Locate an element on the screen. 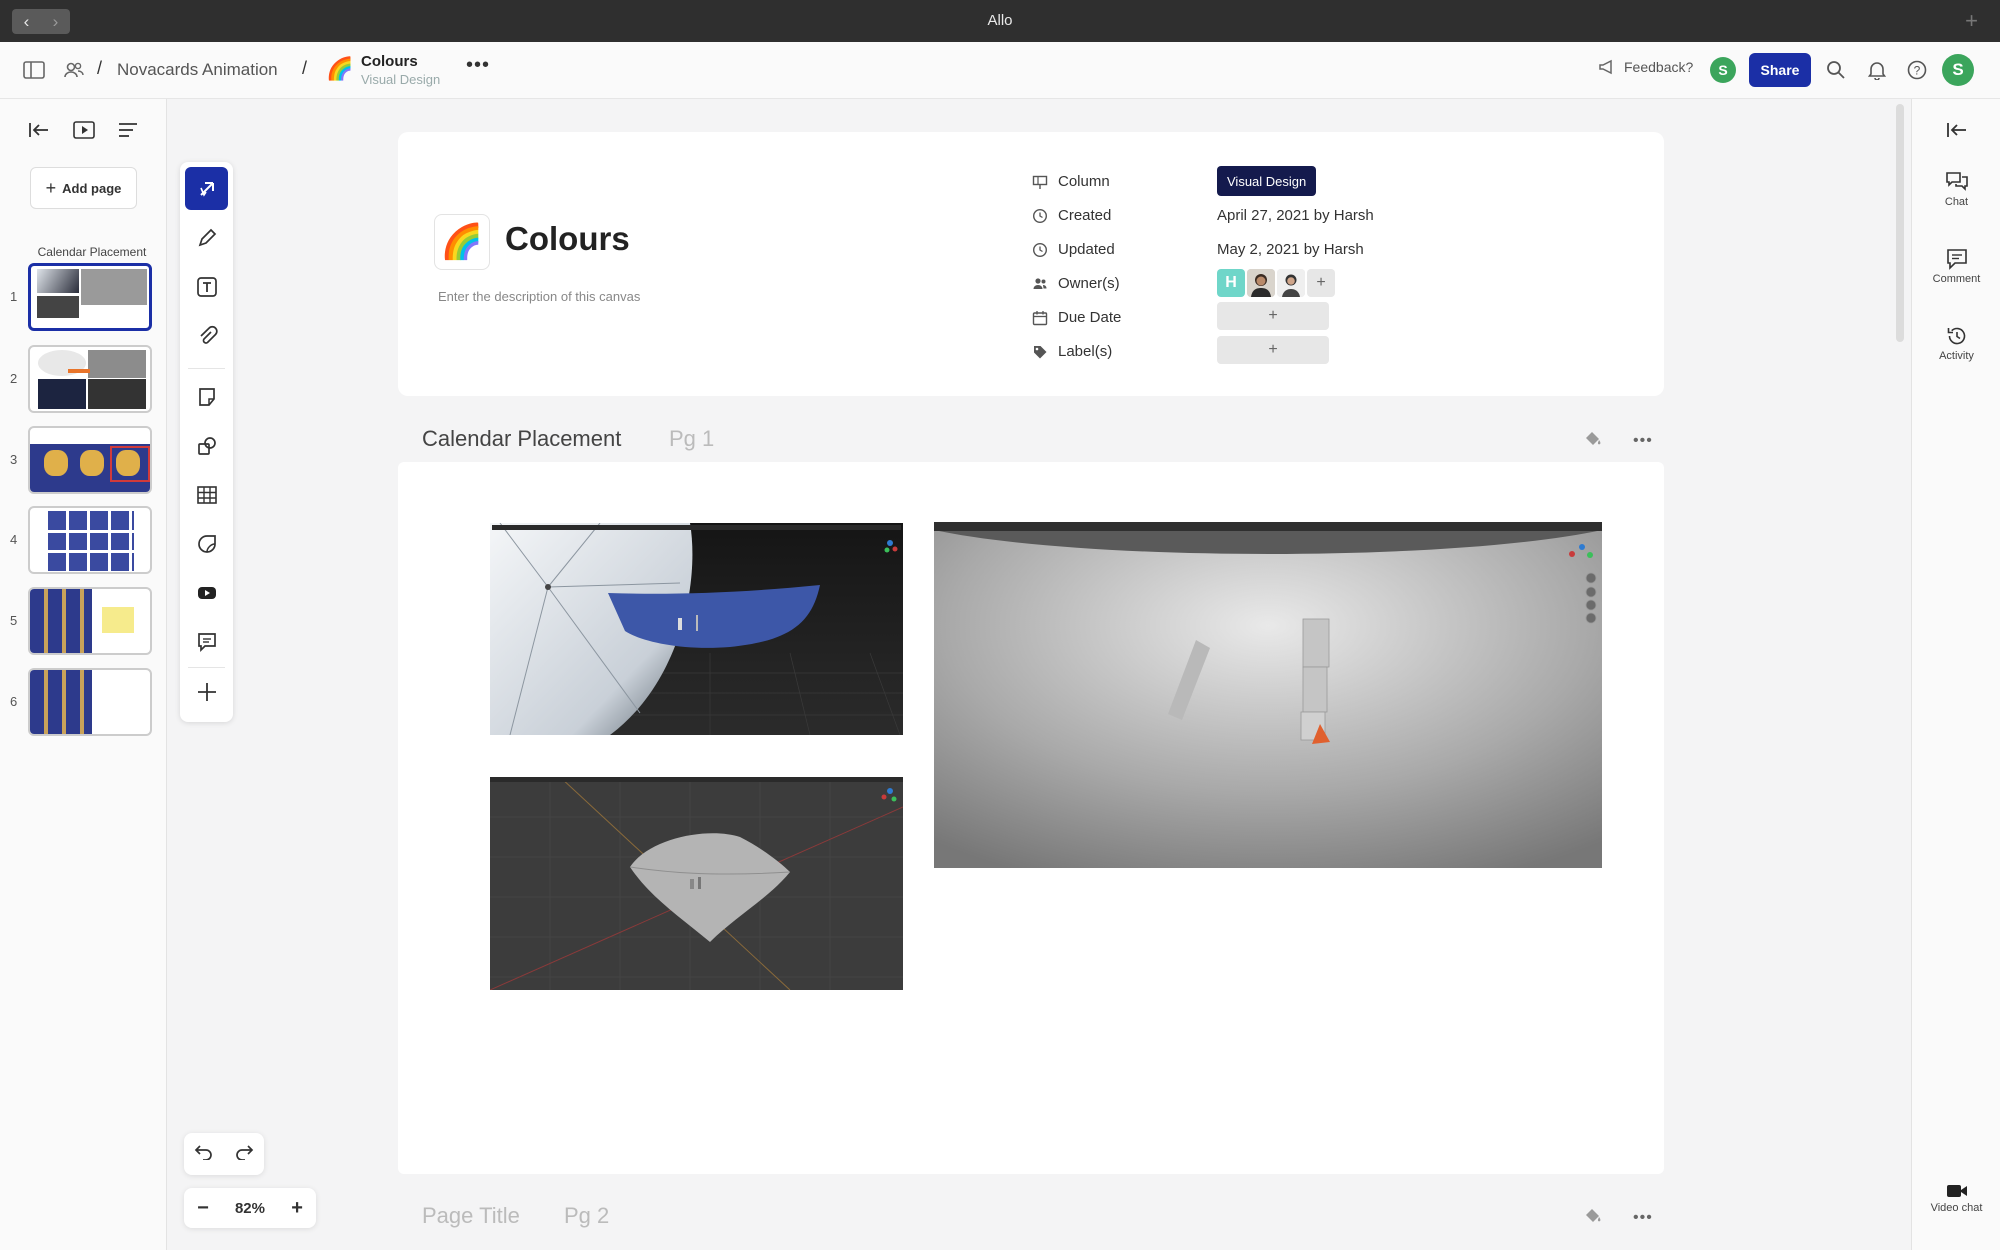  share-button: Share is located at coordinates (1780, 70).